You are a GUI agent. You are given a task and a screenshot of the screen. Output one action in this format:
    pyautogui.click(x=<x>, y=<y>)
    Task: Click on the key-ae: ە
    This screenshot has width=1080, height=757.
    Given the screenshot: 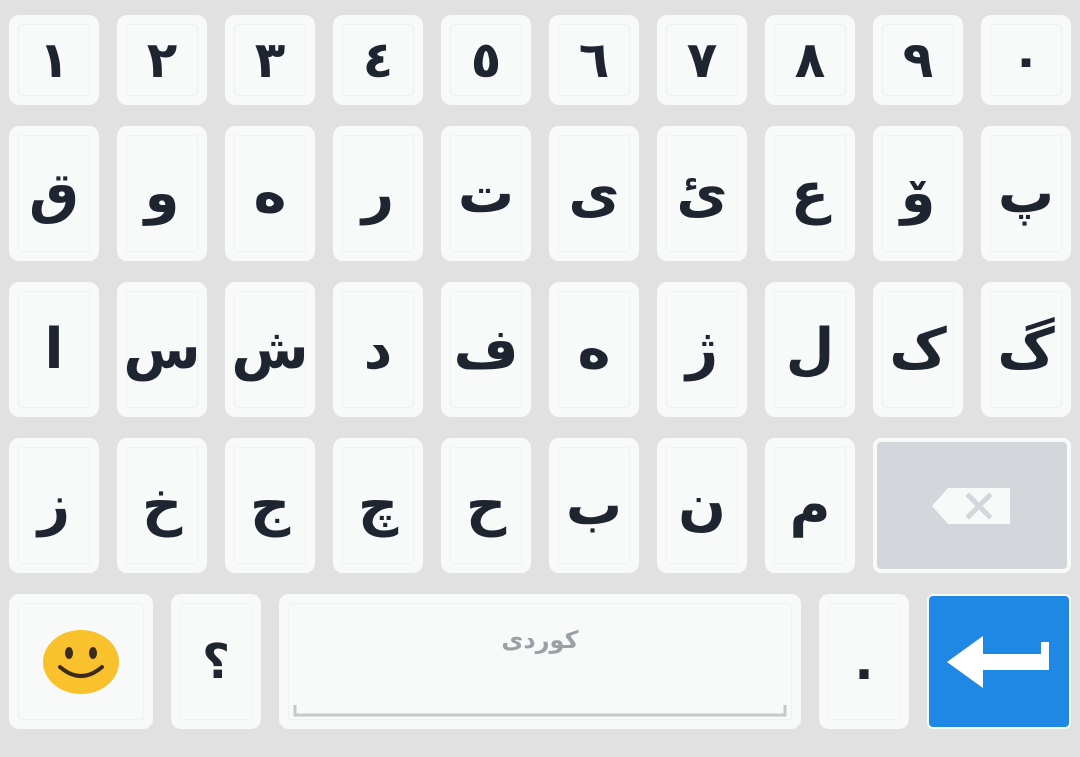 What is the action you would take?
    pyautogui.click(x=270, y=193)
    